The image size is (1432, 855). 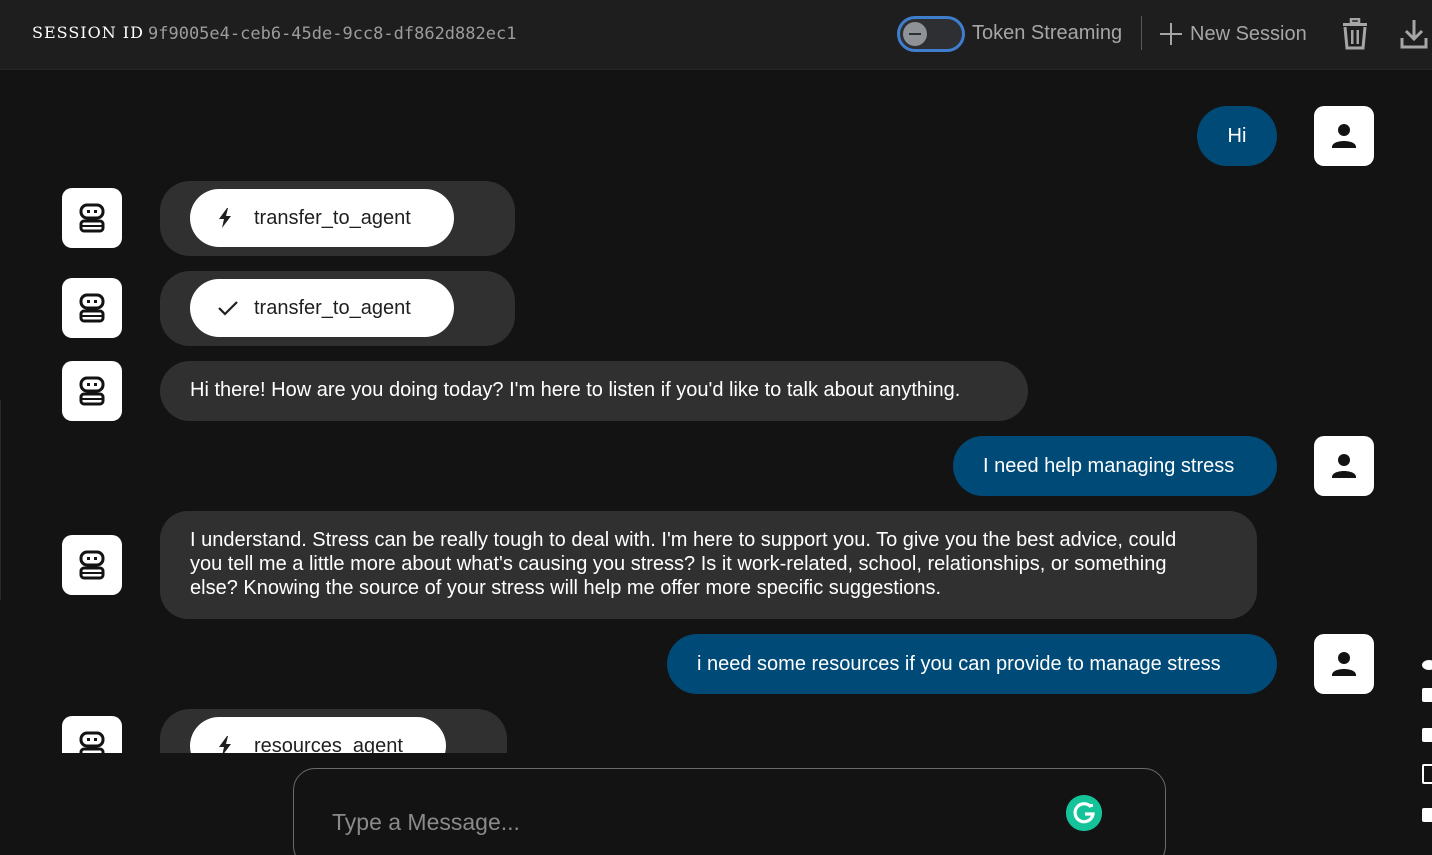 I want to click on toggle-knob, so click(x=915, y=34).